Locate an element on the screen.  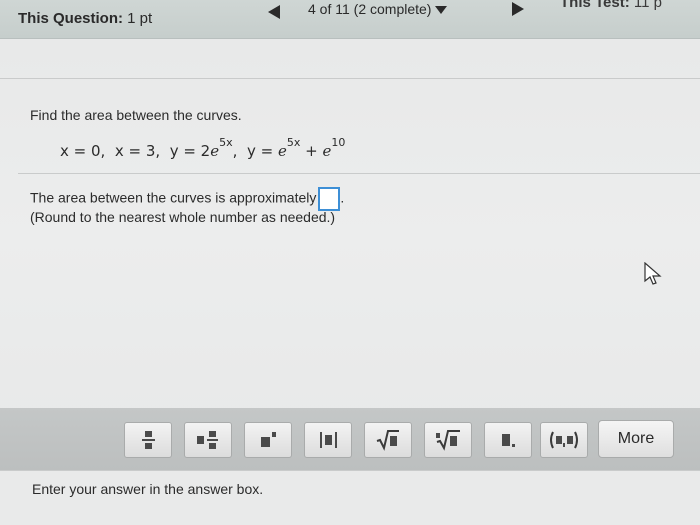
fraction-button is located at coordinates (148, 440).